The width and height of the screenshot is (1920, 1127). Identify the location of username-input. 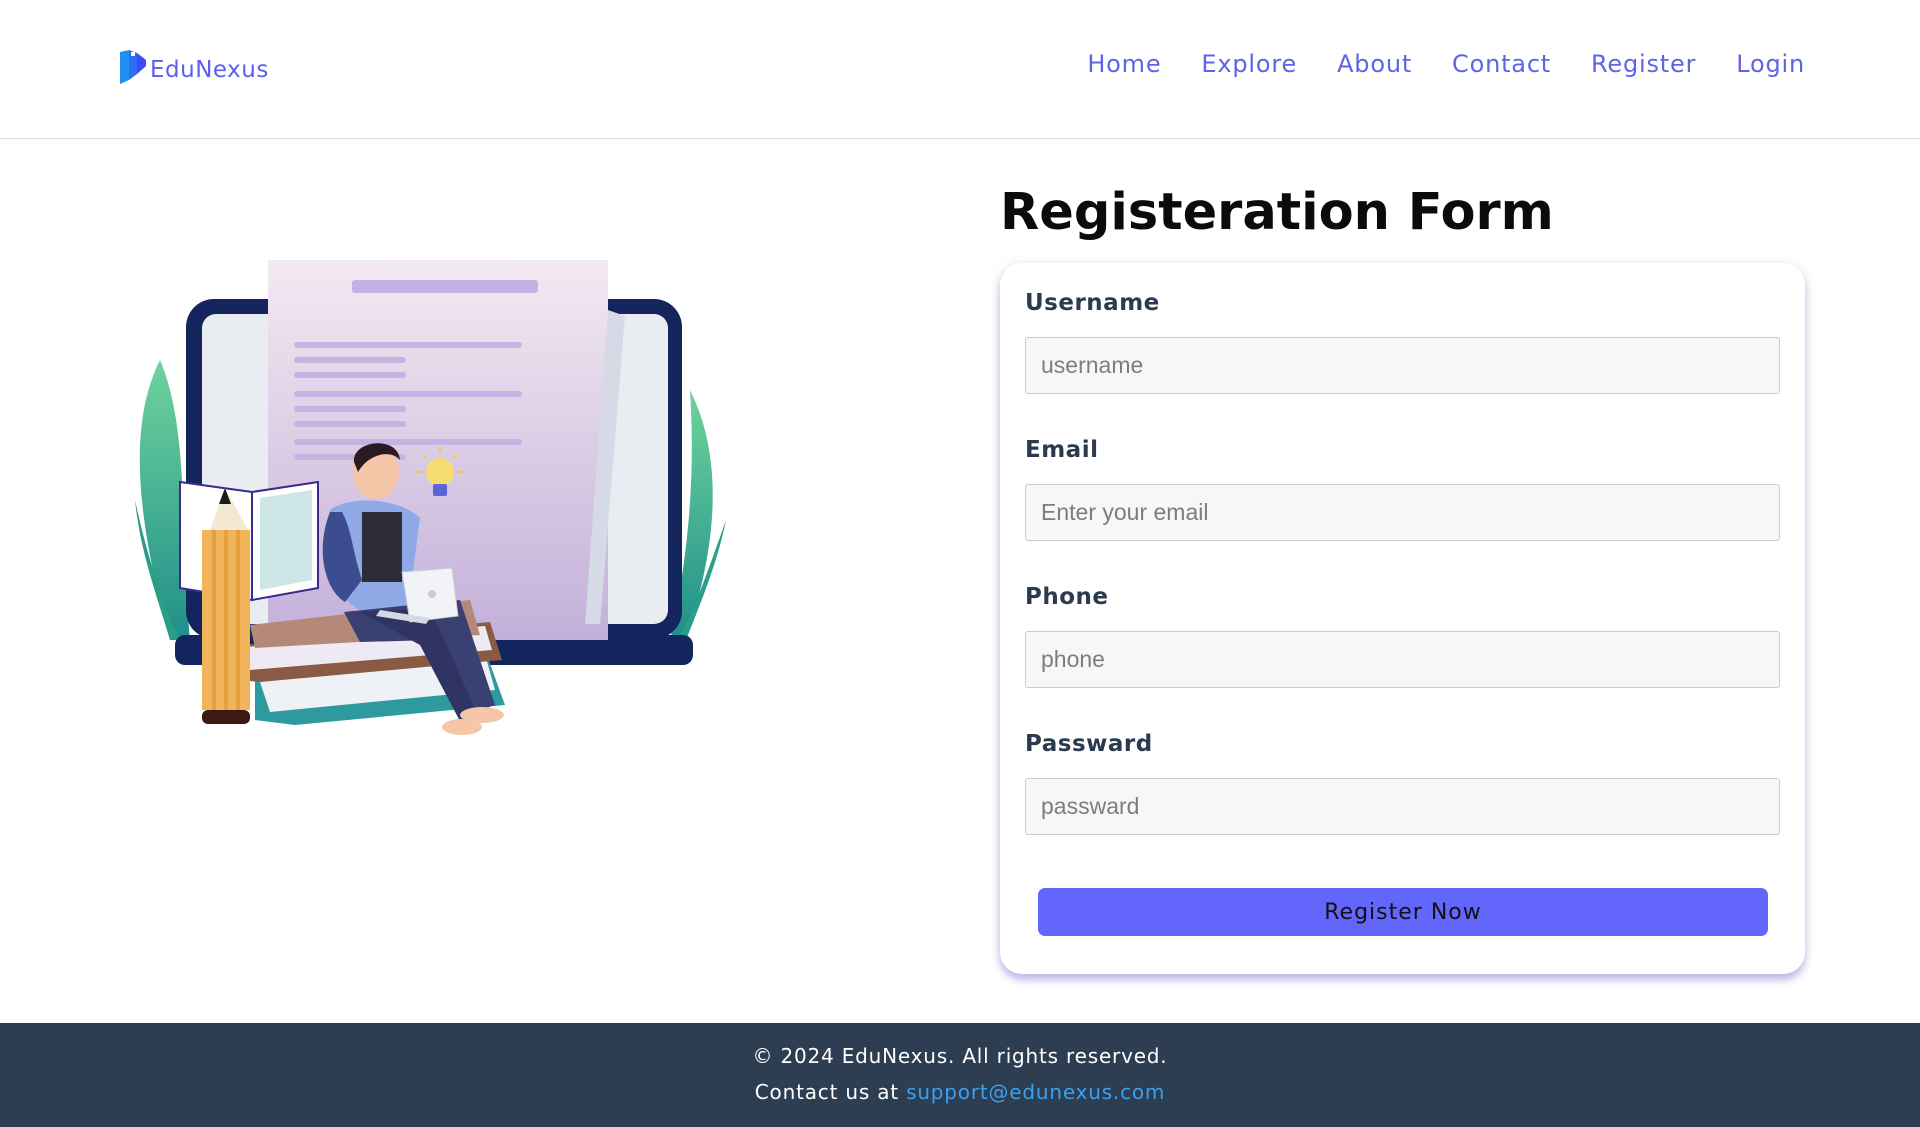
(1402, 365).